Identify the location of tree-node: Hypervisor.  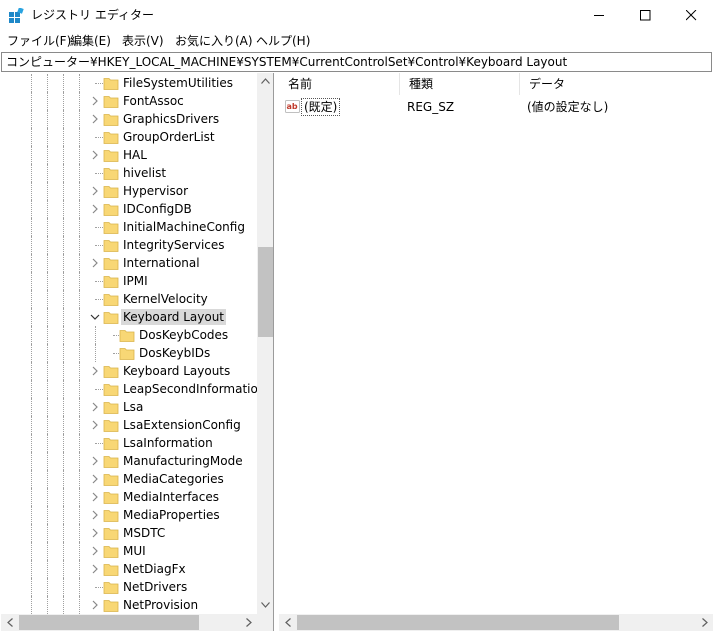
(129, 191).